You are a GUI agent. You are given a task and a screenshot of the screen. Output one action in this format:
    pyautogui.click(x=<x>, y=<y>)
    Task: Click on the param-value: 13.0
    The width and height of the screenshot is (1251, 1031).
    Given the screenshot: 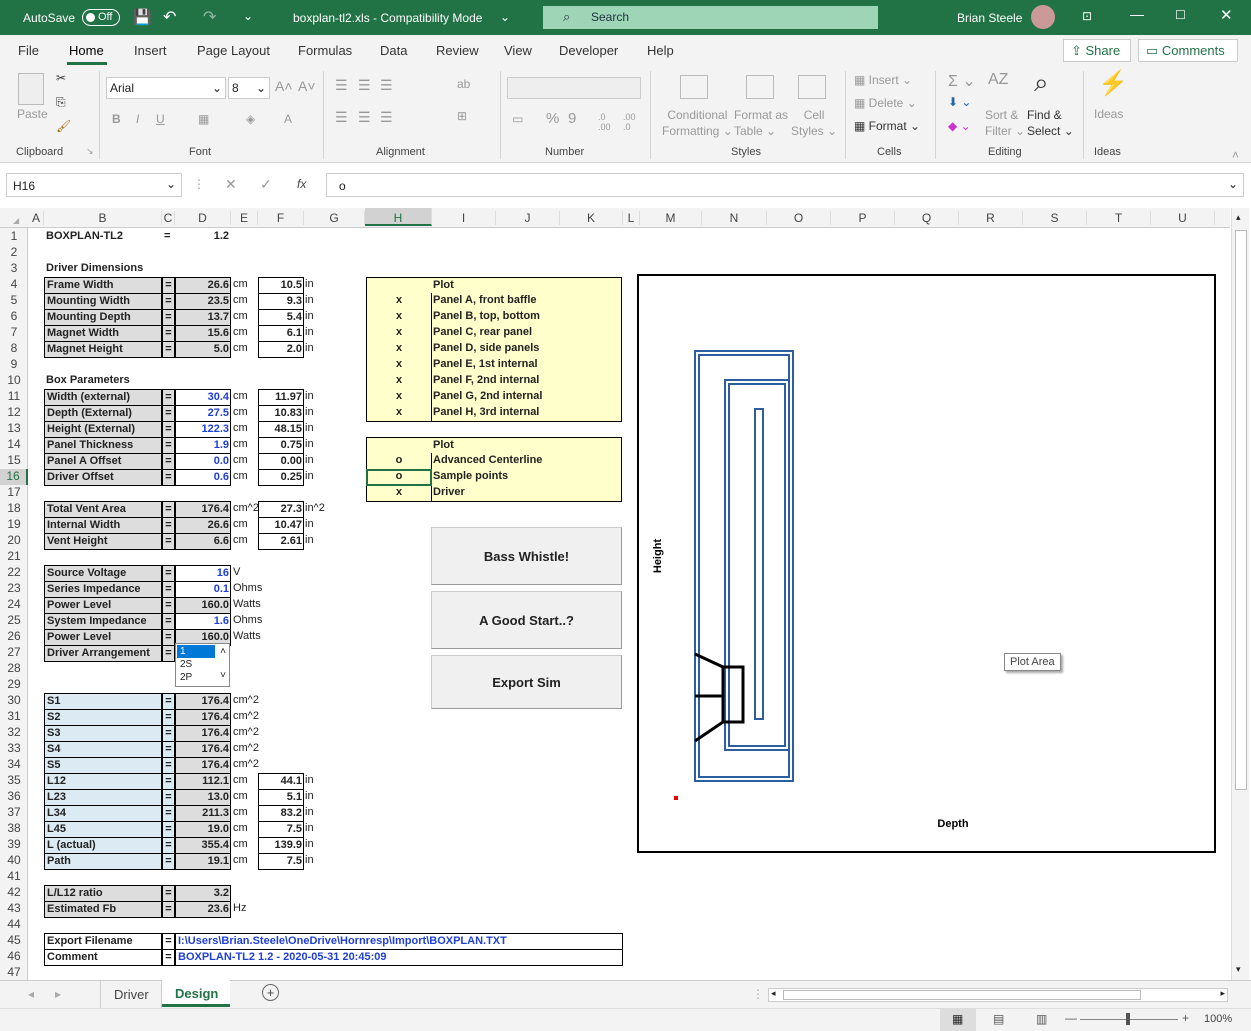 What is the action you would take?
    pyautogui.click(x=203, y=797)
    